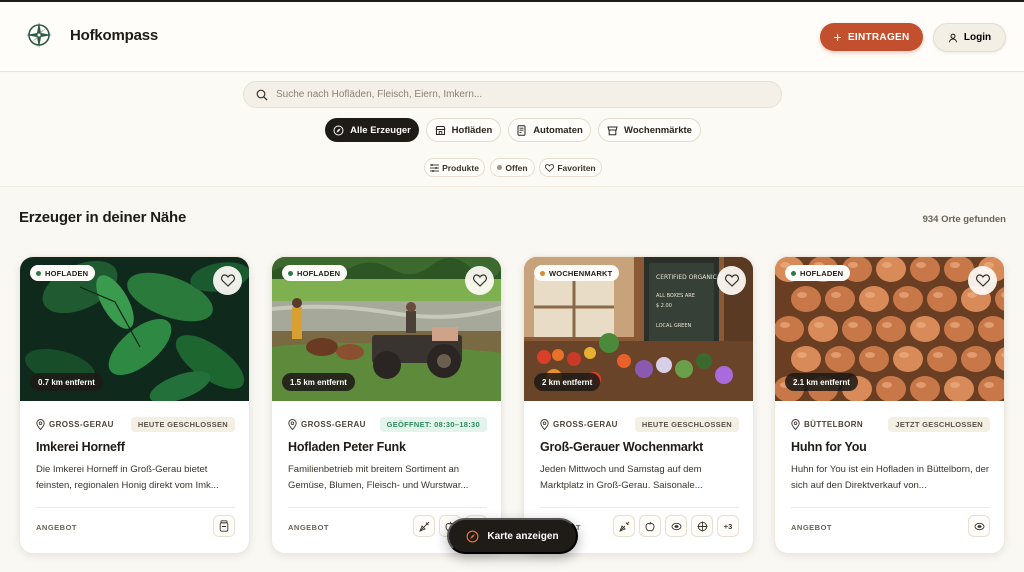 The width and height of the screenshot is (1024, 572). What do you see at coordinates (829, 447) in the screenshot?
I see `producer-name: Huhn for You` at bounding box center [829, 447].